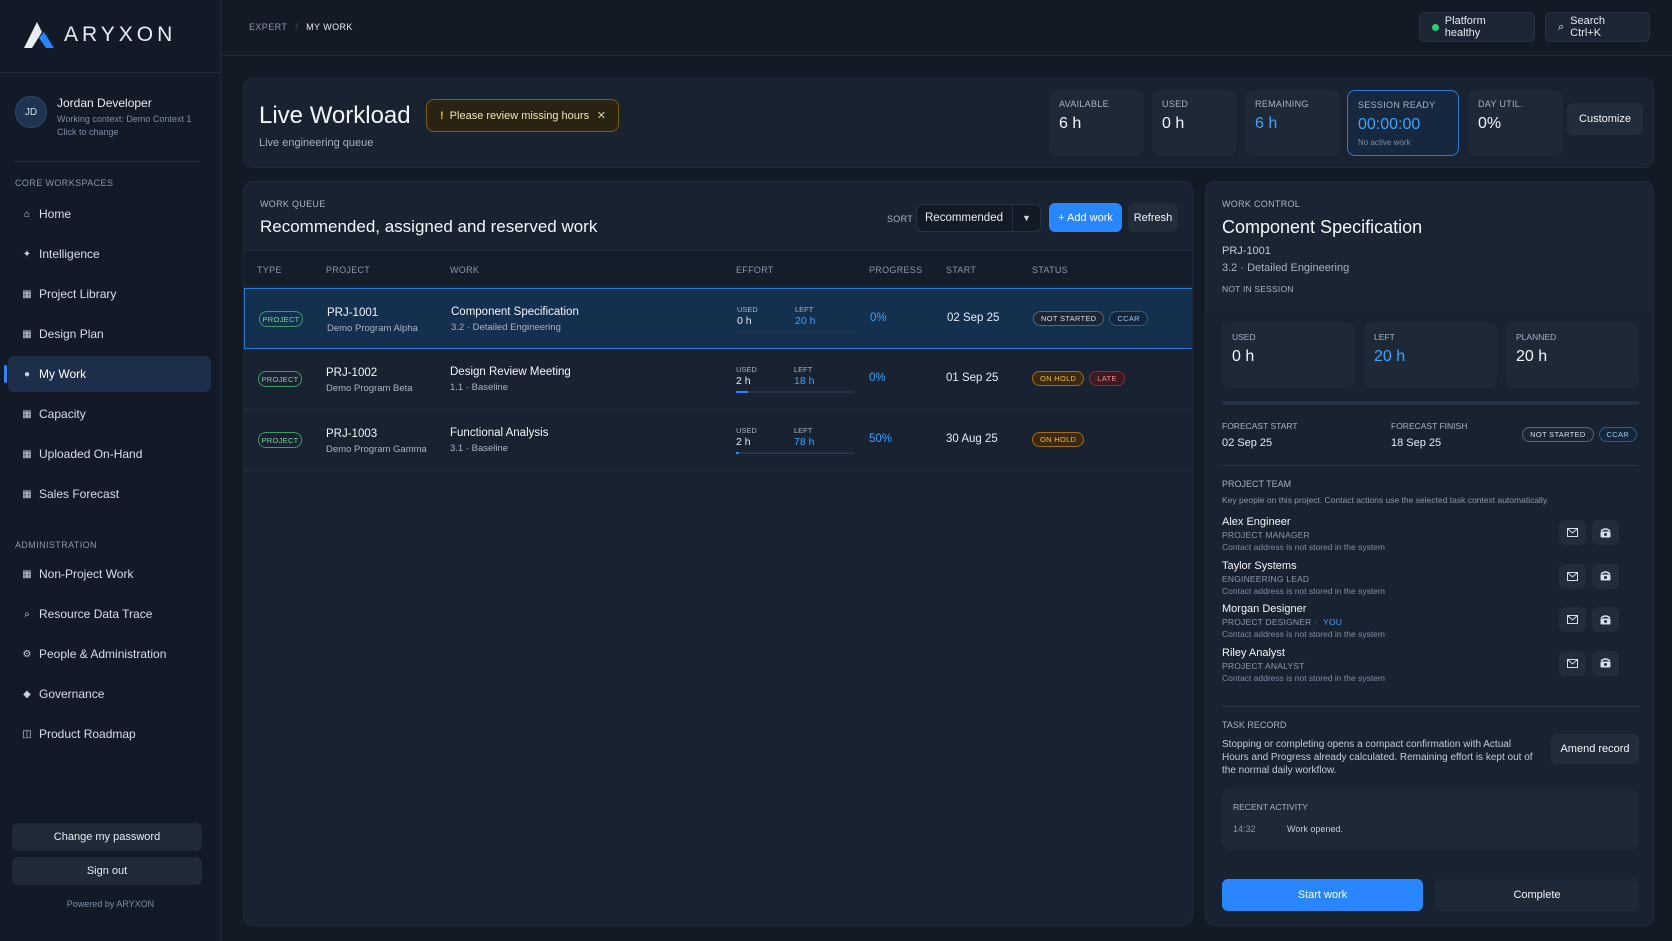 The image size is (1672, 941). I want to click on sort-value: Recommended, so click(964, 218).